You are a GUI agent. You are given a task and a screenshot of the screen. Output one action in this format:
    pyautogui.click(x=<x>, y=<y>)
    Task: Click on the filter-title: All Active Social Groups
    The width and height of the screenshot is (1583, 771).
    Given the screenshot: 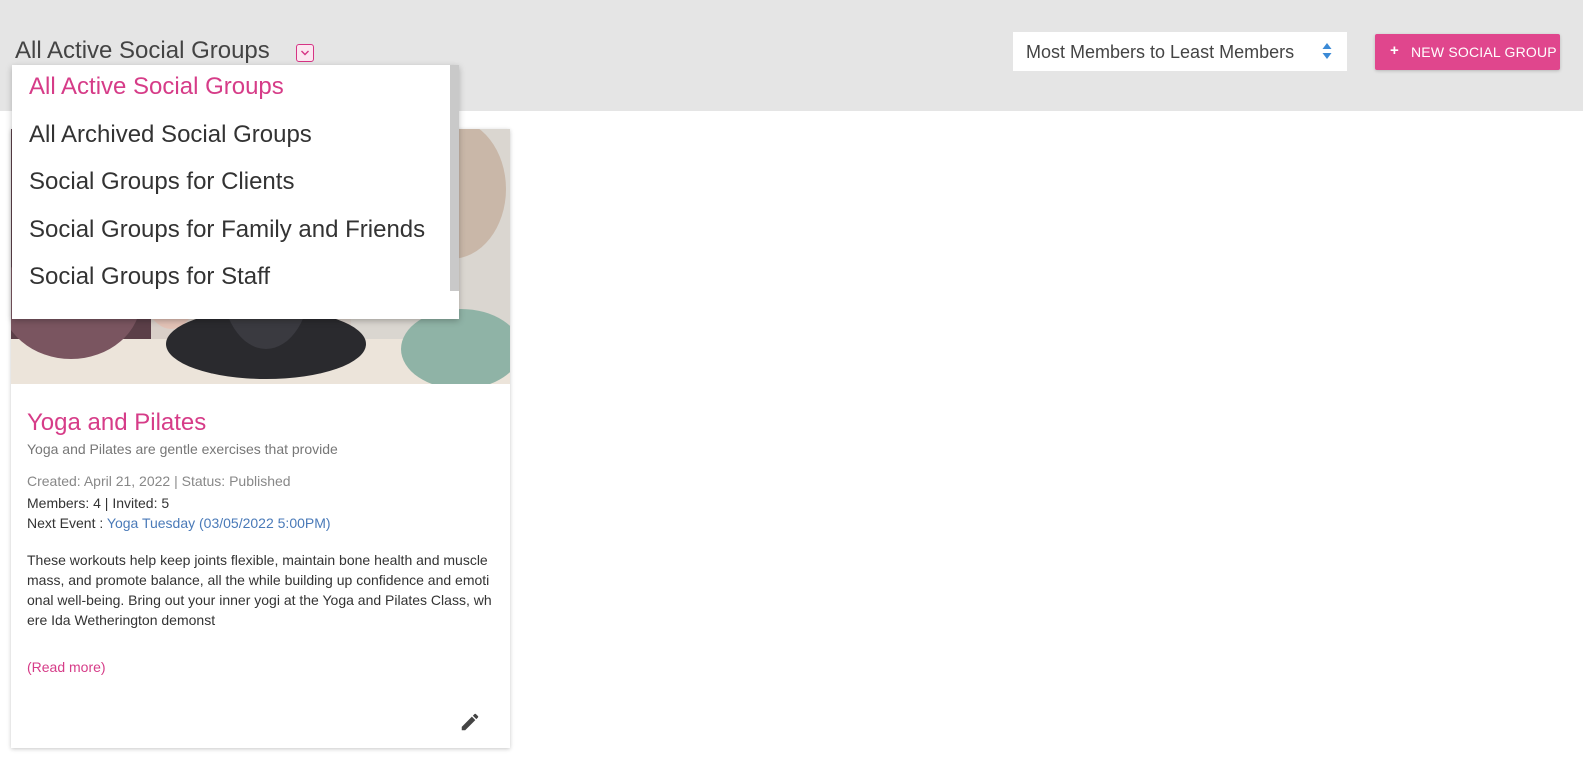 What is the action you would take?
    pyautogui.click(x=142, y=51)
    